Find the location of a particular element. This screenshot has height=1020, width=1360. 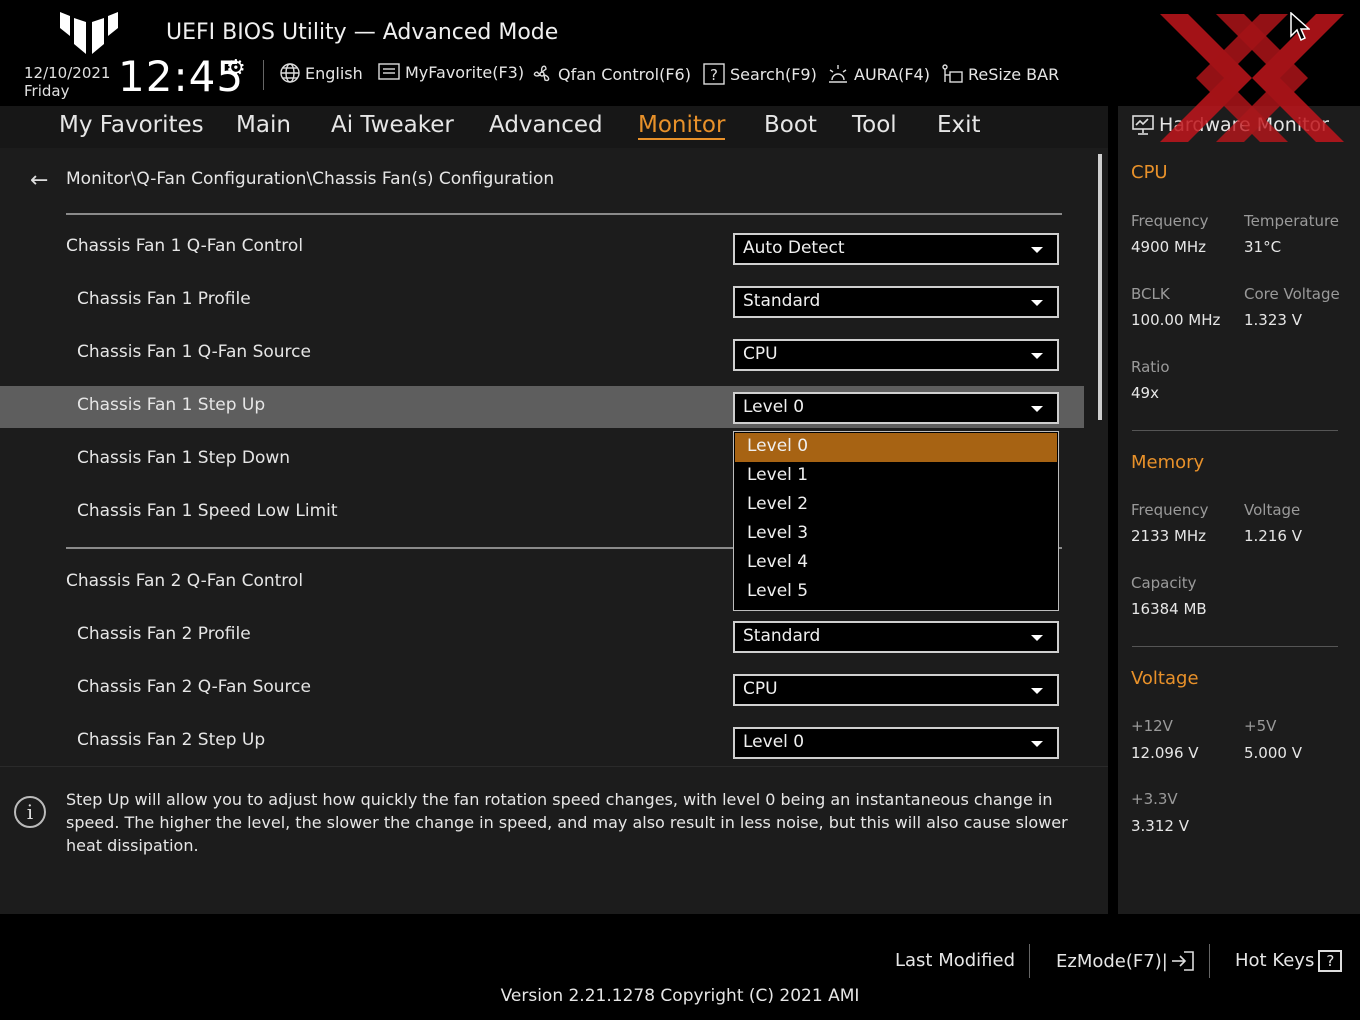

help-question-icon: ? is located at coordinates (1330, 961).